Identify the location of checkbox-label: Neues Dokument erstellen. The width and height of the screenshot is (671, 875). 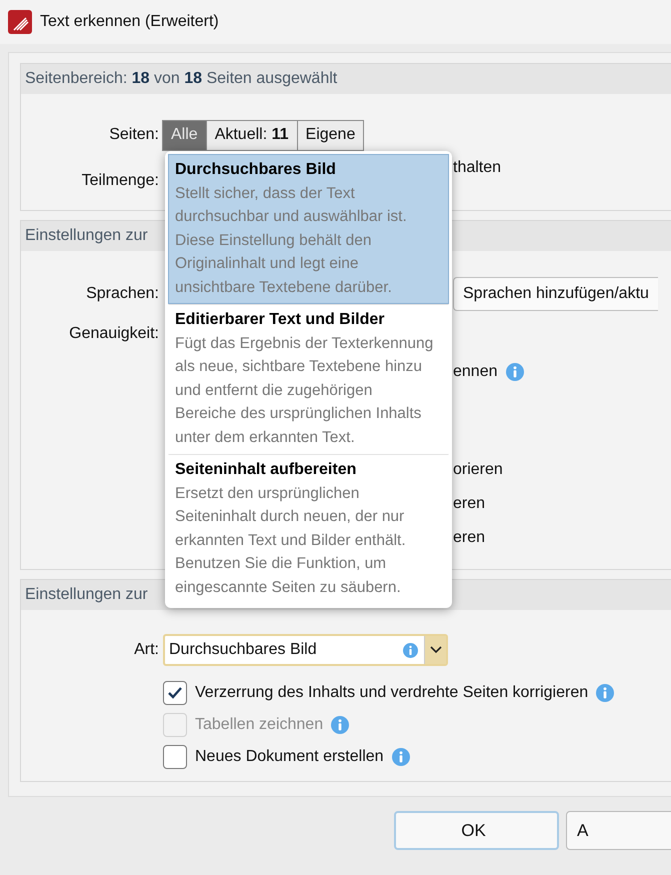
(289, 757).